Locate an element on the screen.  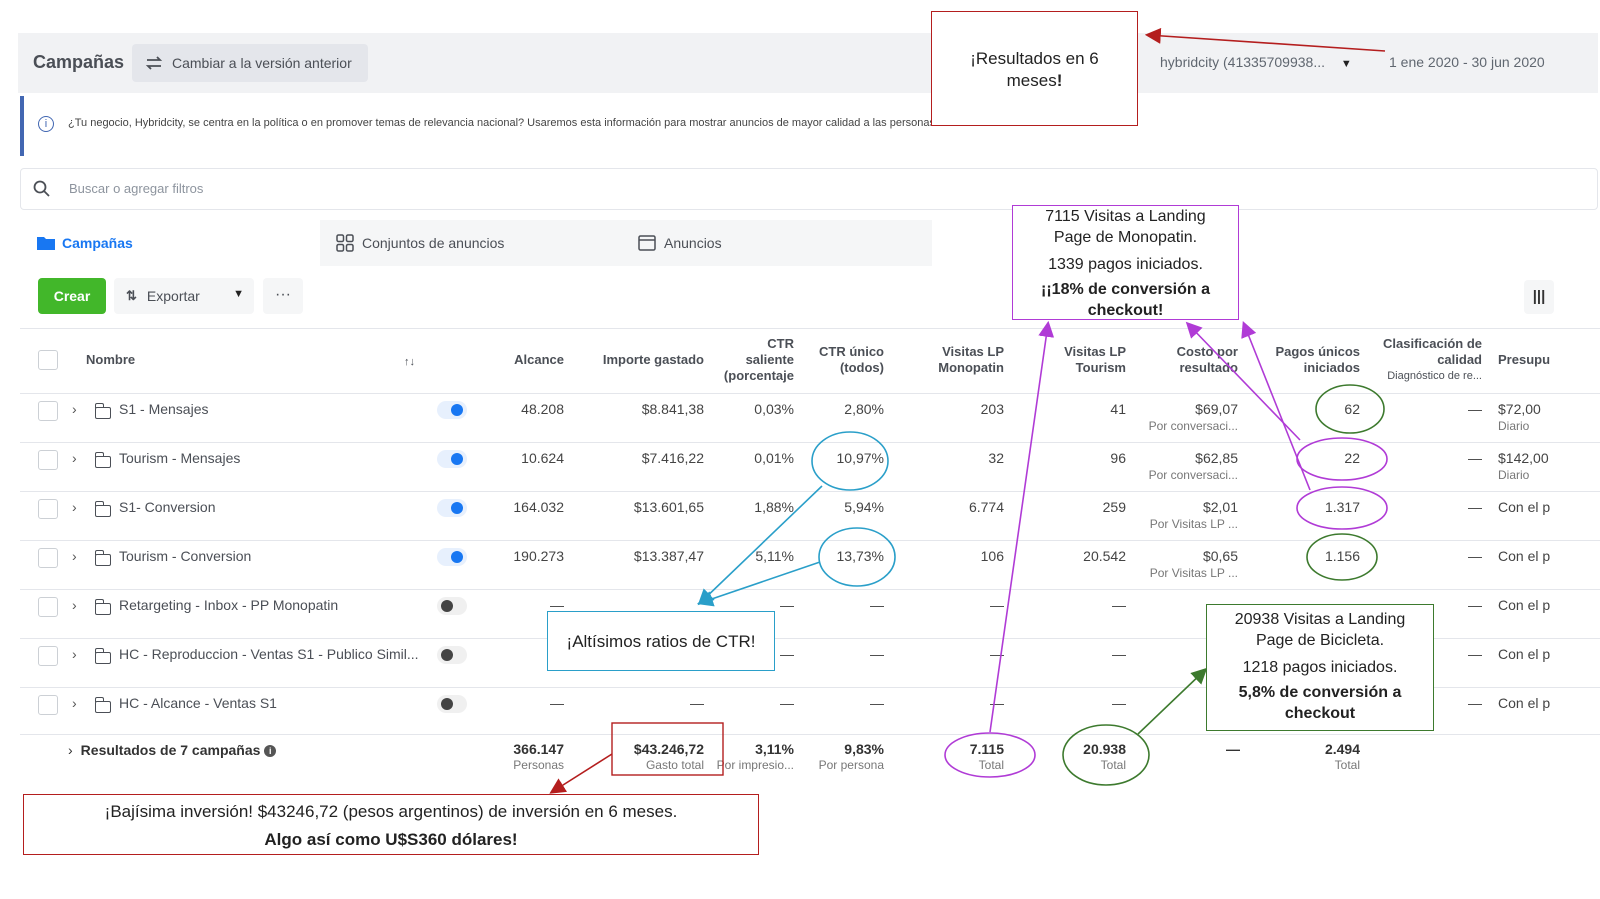
note-results-bang: ! is located at coordinates (1059, 80).